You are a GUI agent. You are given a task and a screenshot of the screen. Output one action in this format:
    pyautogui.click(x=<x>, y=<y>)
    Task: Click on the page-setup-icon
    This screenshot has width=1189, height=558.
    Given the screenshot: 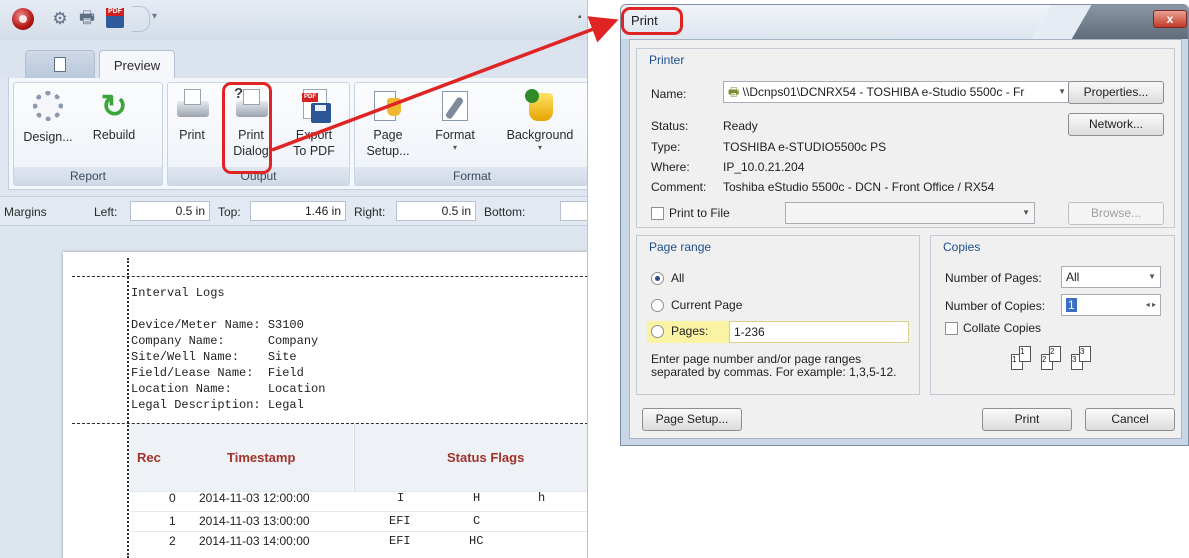 What is the action you would take?
    pyautogui.click(x=388, y=106)
    